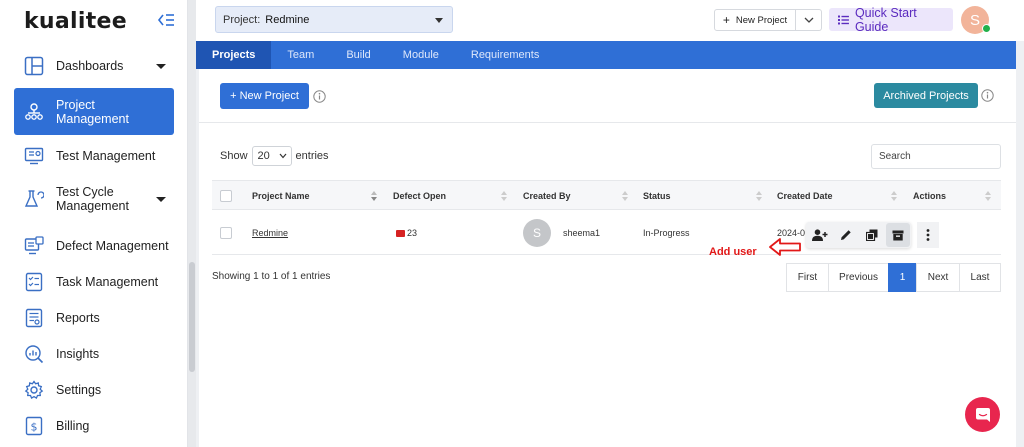 This screenshot has height=447, width=1024. I want to click on pagination-page-1: 1, so click(902, 277).